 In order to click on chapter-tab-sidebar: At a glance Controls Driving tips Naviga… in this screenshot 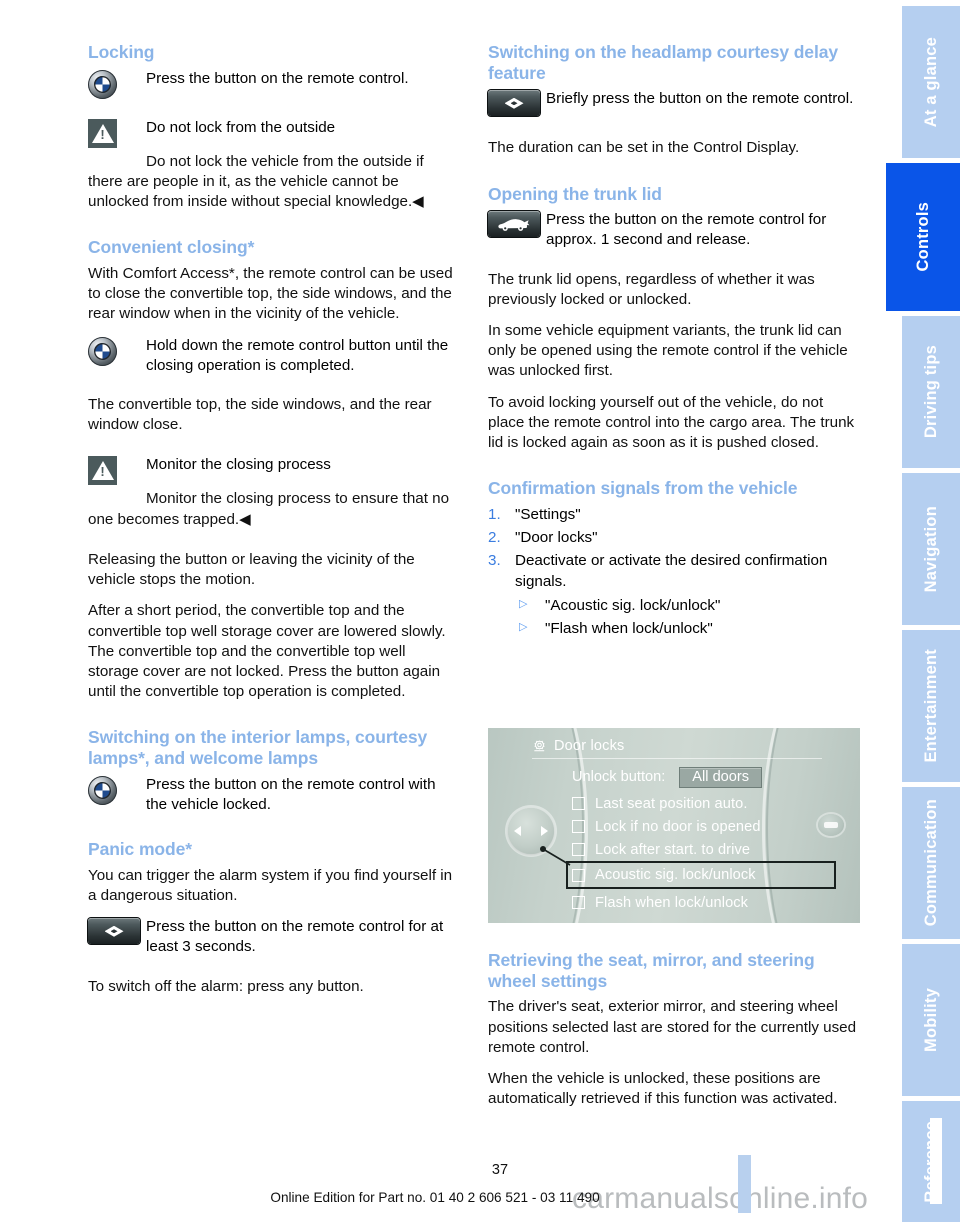, I will do `click(922, 611)`.